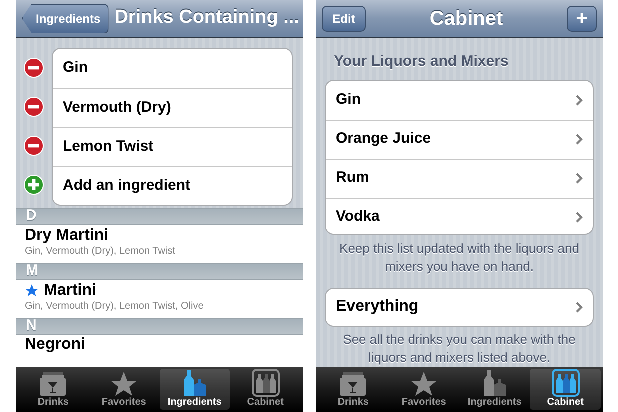  What do you see at coordinates (100, 252) in the screenshot?
I see `drink-ingredients: Gin, Vermouth (Dry), Lemon Twist` at bounding box center [100, 252].